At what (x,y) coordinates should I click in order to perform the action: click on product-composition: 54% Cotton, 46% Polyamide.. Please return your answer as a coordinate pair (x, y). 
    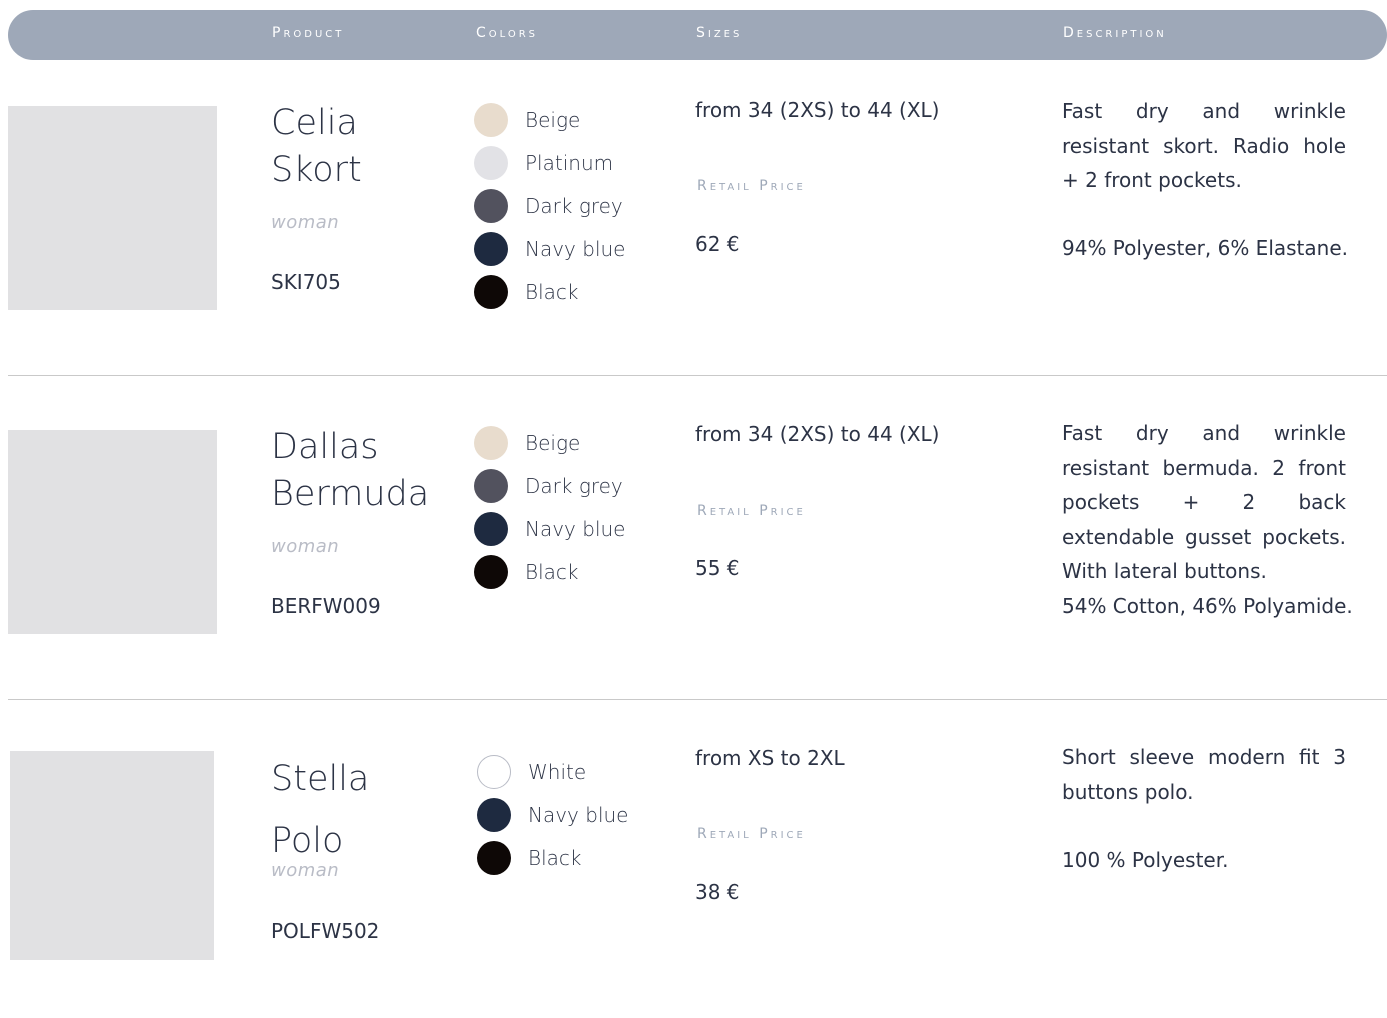
    Looking at the image, I should click on (1207, 606).